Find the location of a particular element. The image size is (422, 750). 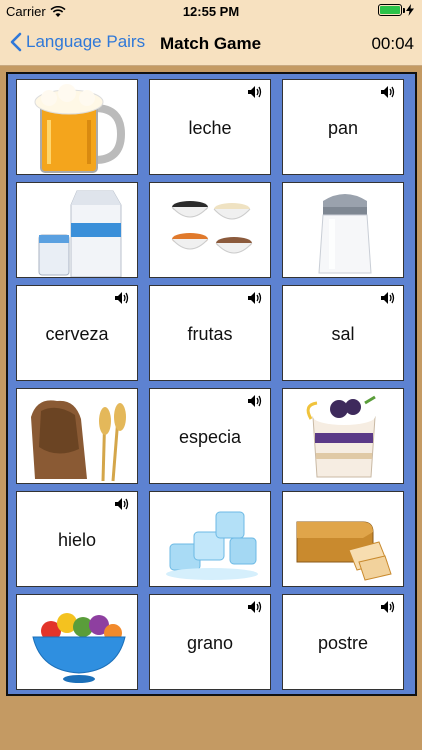

status-bar: Carrier 12:55 PM is located at coordinates (211, 11).